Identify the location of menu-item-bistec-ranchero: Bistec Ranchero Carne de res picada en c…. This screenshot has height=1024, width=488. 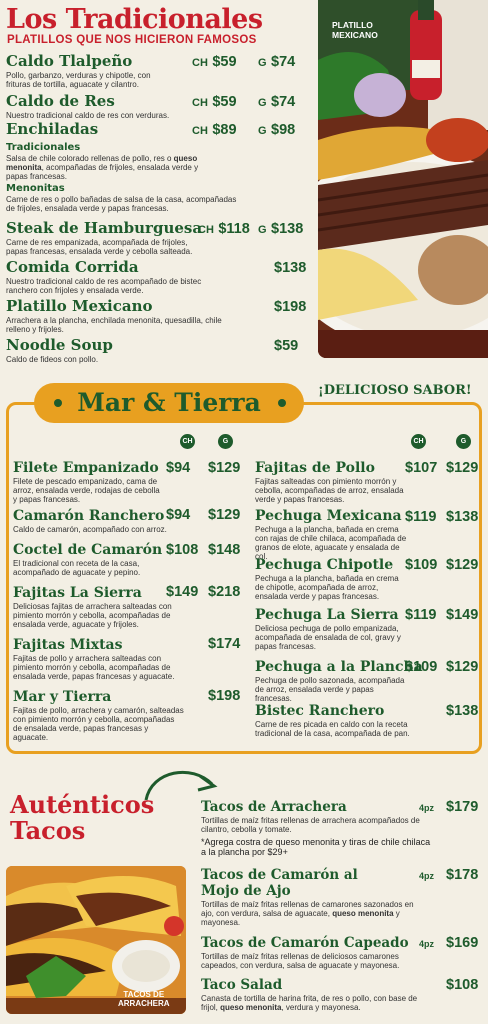
(332, 720).